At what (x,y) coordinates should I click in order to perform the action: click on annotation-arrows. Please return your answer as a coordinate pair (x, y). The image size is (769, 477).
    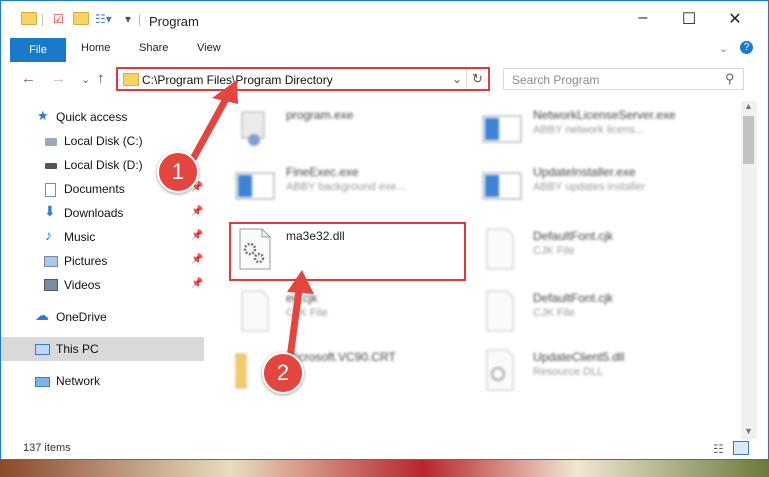
    Looking at the image, I should click on (249, 221).